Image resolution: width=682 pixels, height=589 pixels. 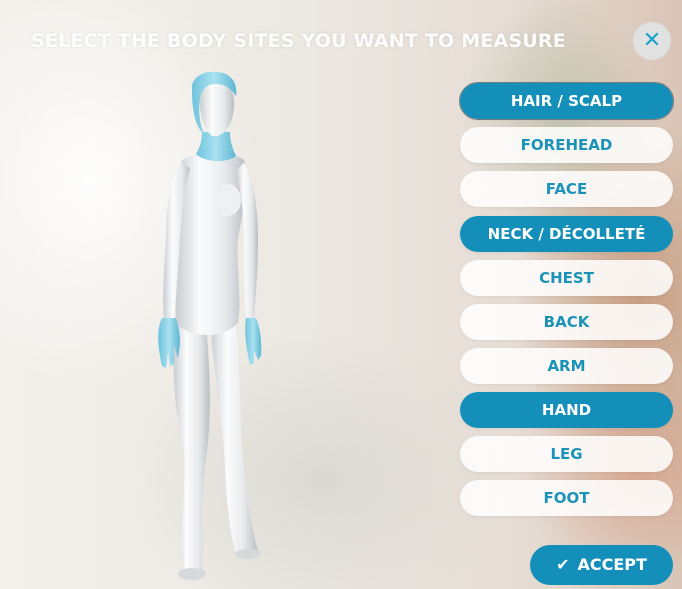 I want to click on close-button: ✕, so click(x=652, y=41).